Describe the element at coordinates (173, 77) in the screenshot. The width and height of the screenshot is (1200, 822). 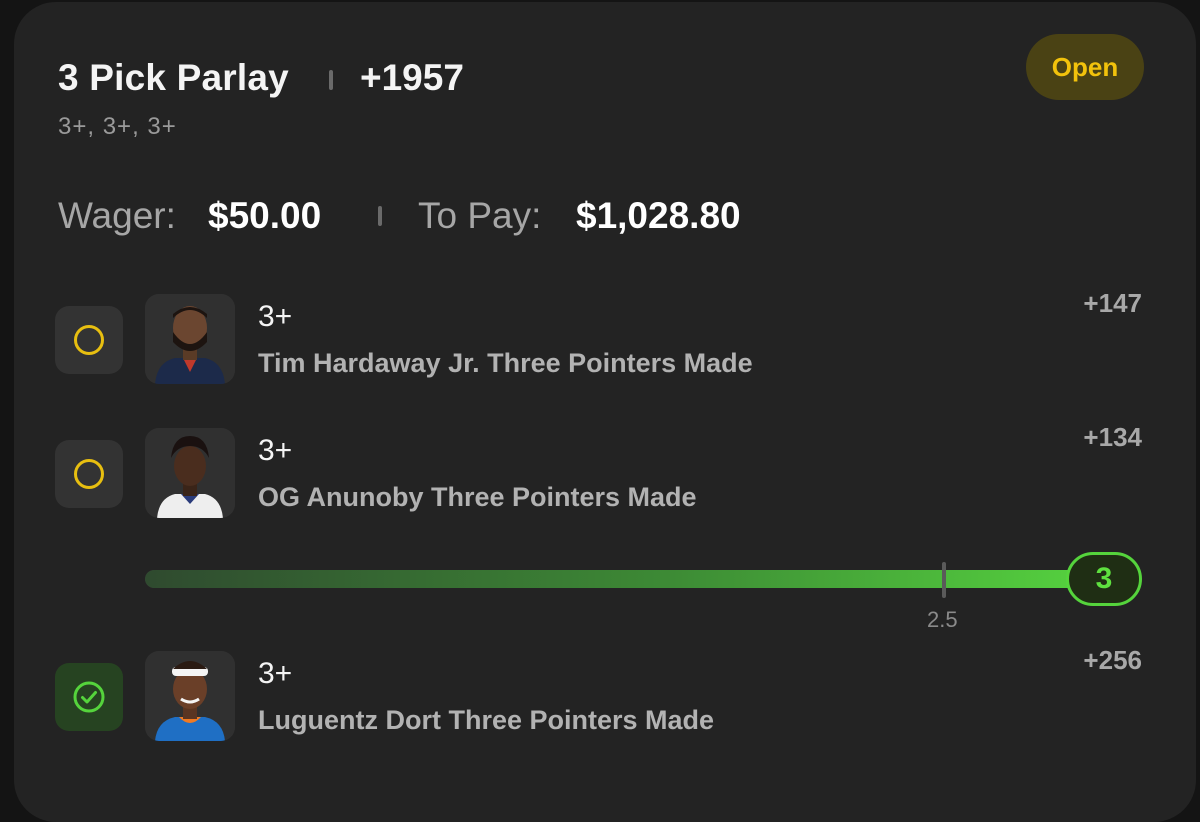
I see `parlay-title: 3 Pick Parlay` at that location.